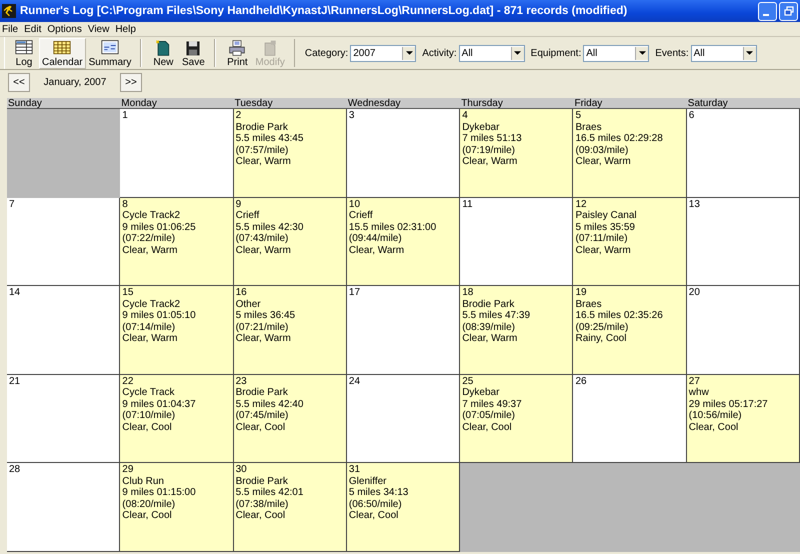 Image resolution: width=800 pixels, height=554 pixels. I want to click on printer-icon, so click(237, 47).